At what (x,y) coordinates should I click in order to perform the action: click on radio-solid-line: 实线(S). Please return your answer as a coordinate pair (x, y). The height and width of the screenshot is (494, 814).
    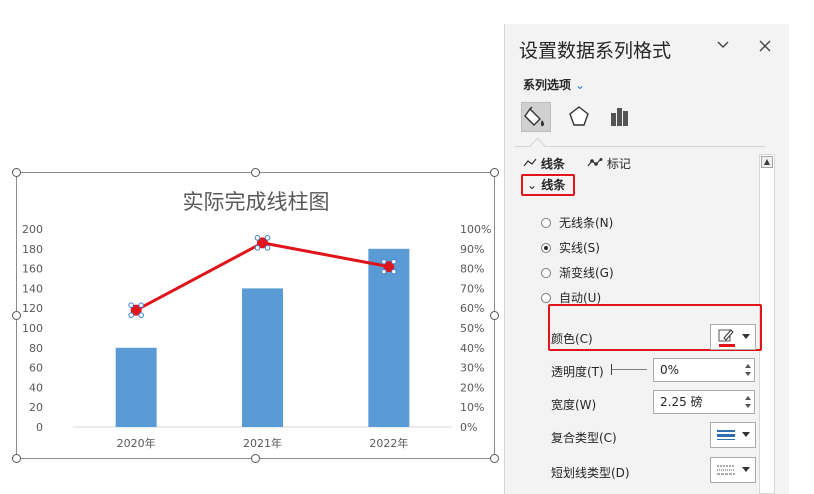
    Looking at the image, I should click on (570, 248).